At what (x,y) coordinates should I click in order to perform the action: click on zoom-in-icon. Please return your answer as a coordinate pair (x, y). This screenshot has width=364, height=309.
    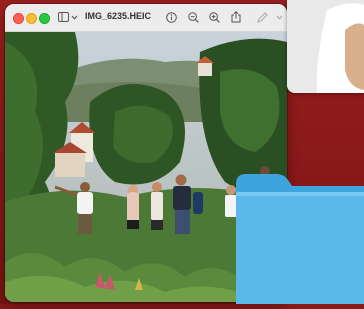
    Looking at the image, I should click on (214, 17).